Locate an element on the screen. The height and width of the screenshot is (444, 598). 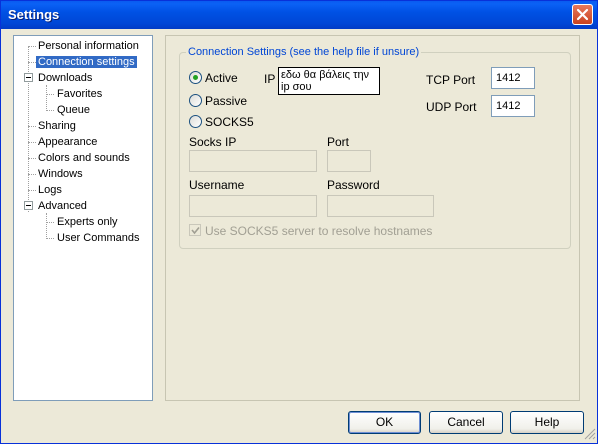
close-button is located at coordinates (582, 14).